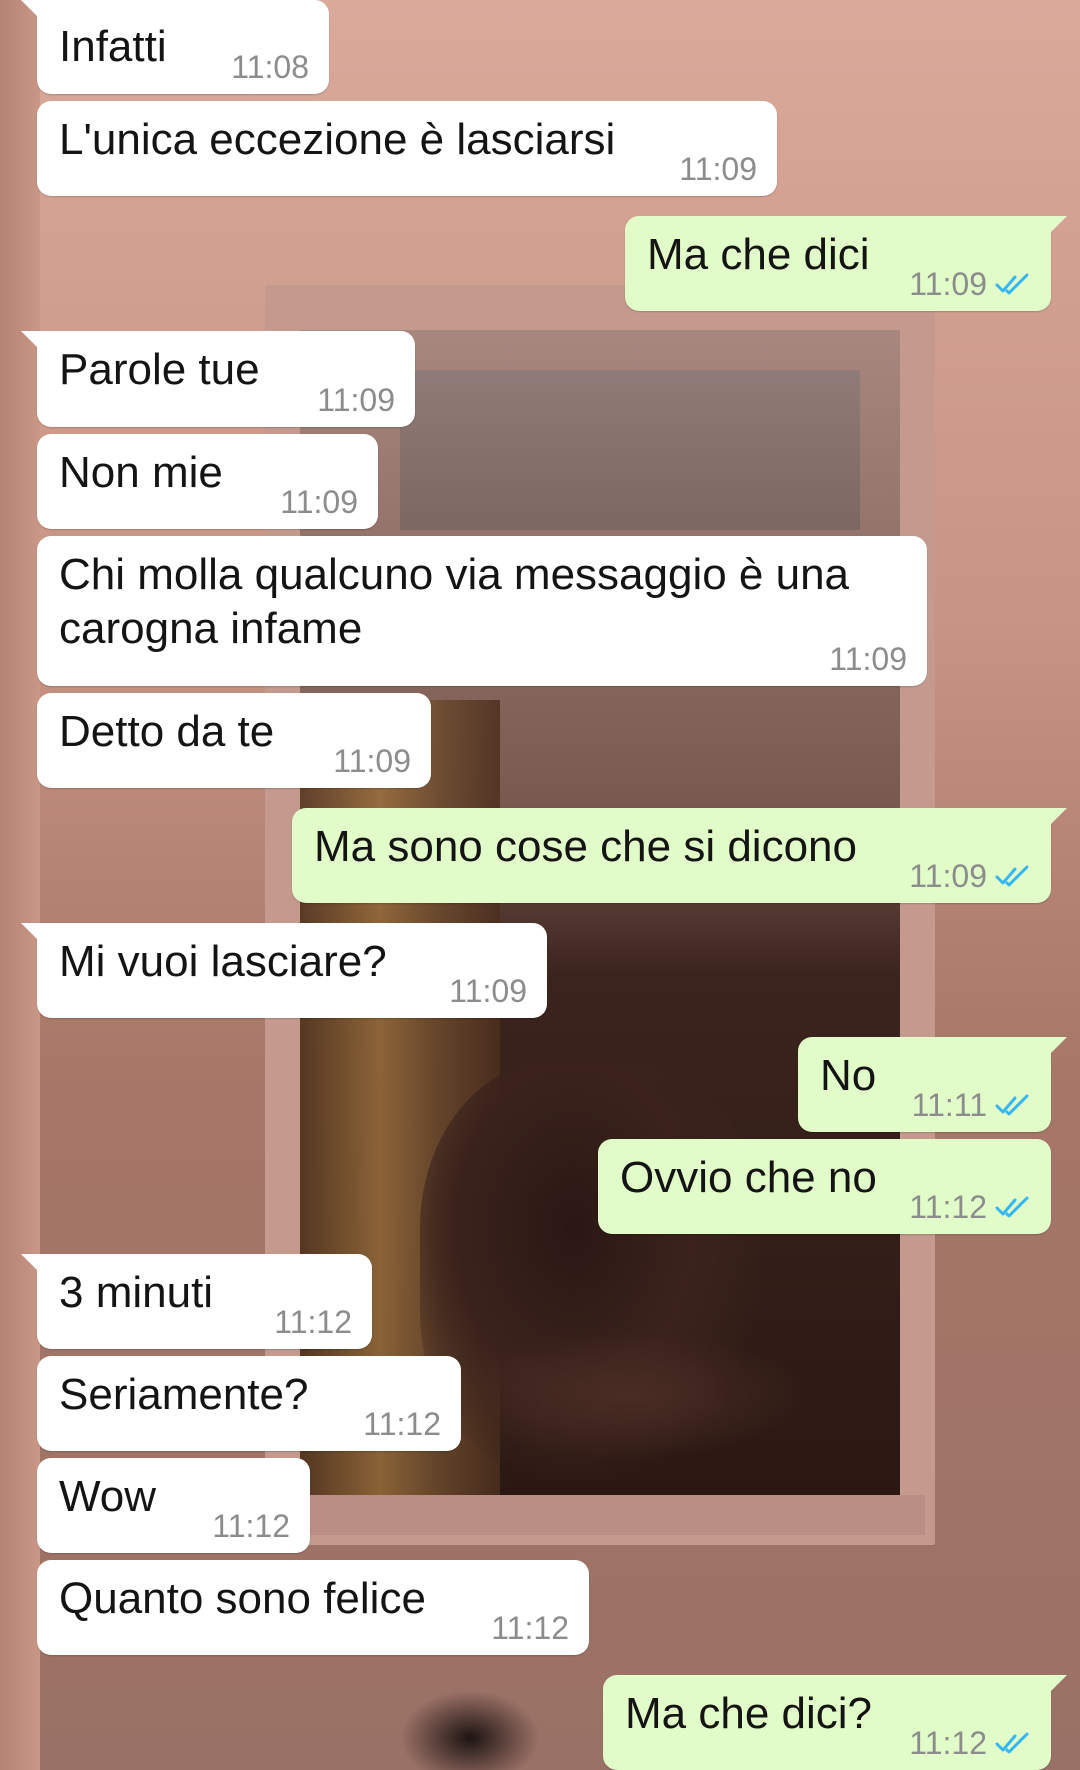  I want to click on message-text: L'unica eccezione è lasciarsi, so click(337, 139).